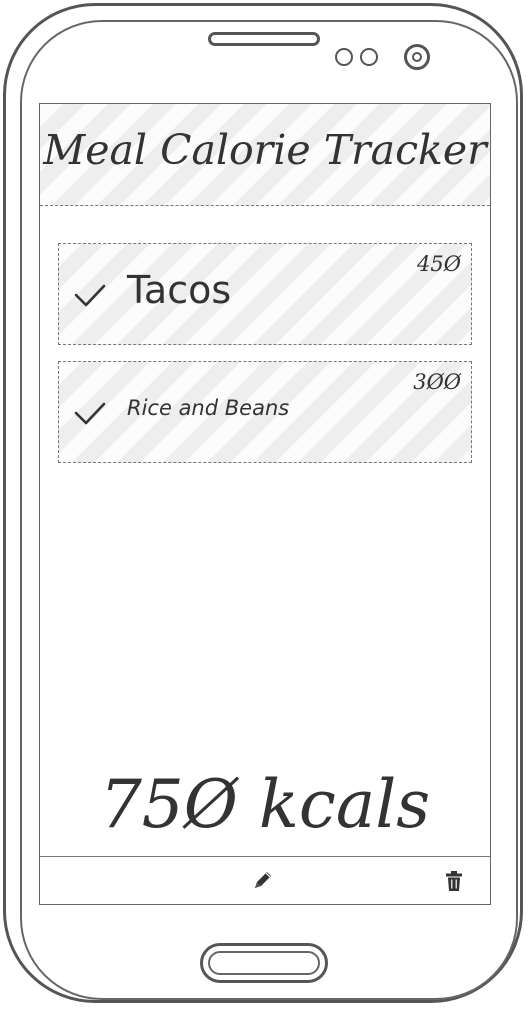 The image size is (530, 1010). I want to click on home-button, so click(264, 963).